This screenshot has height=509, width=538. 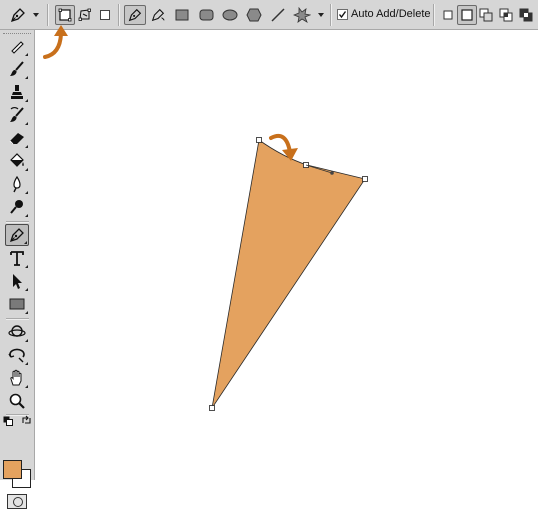 I want to click on rounded-rectangle-icon, so click(x=206, y=15).